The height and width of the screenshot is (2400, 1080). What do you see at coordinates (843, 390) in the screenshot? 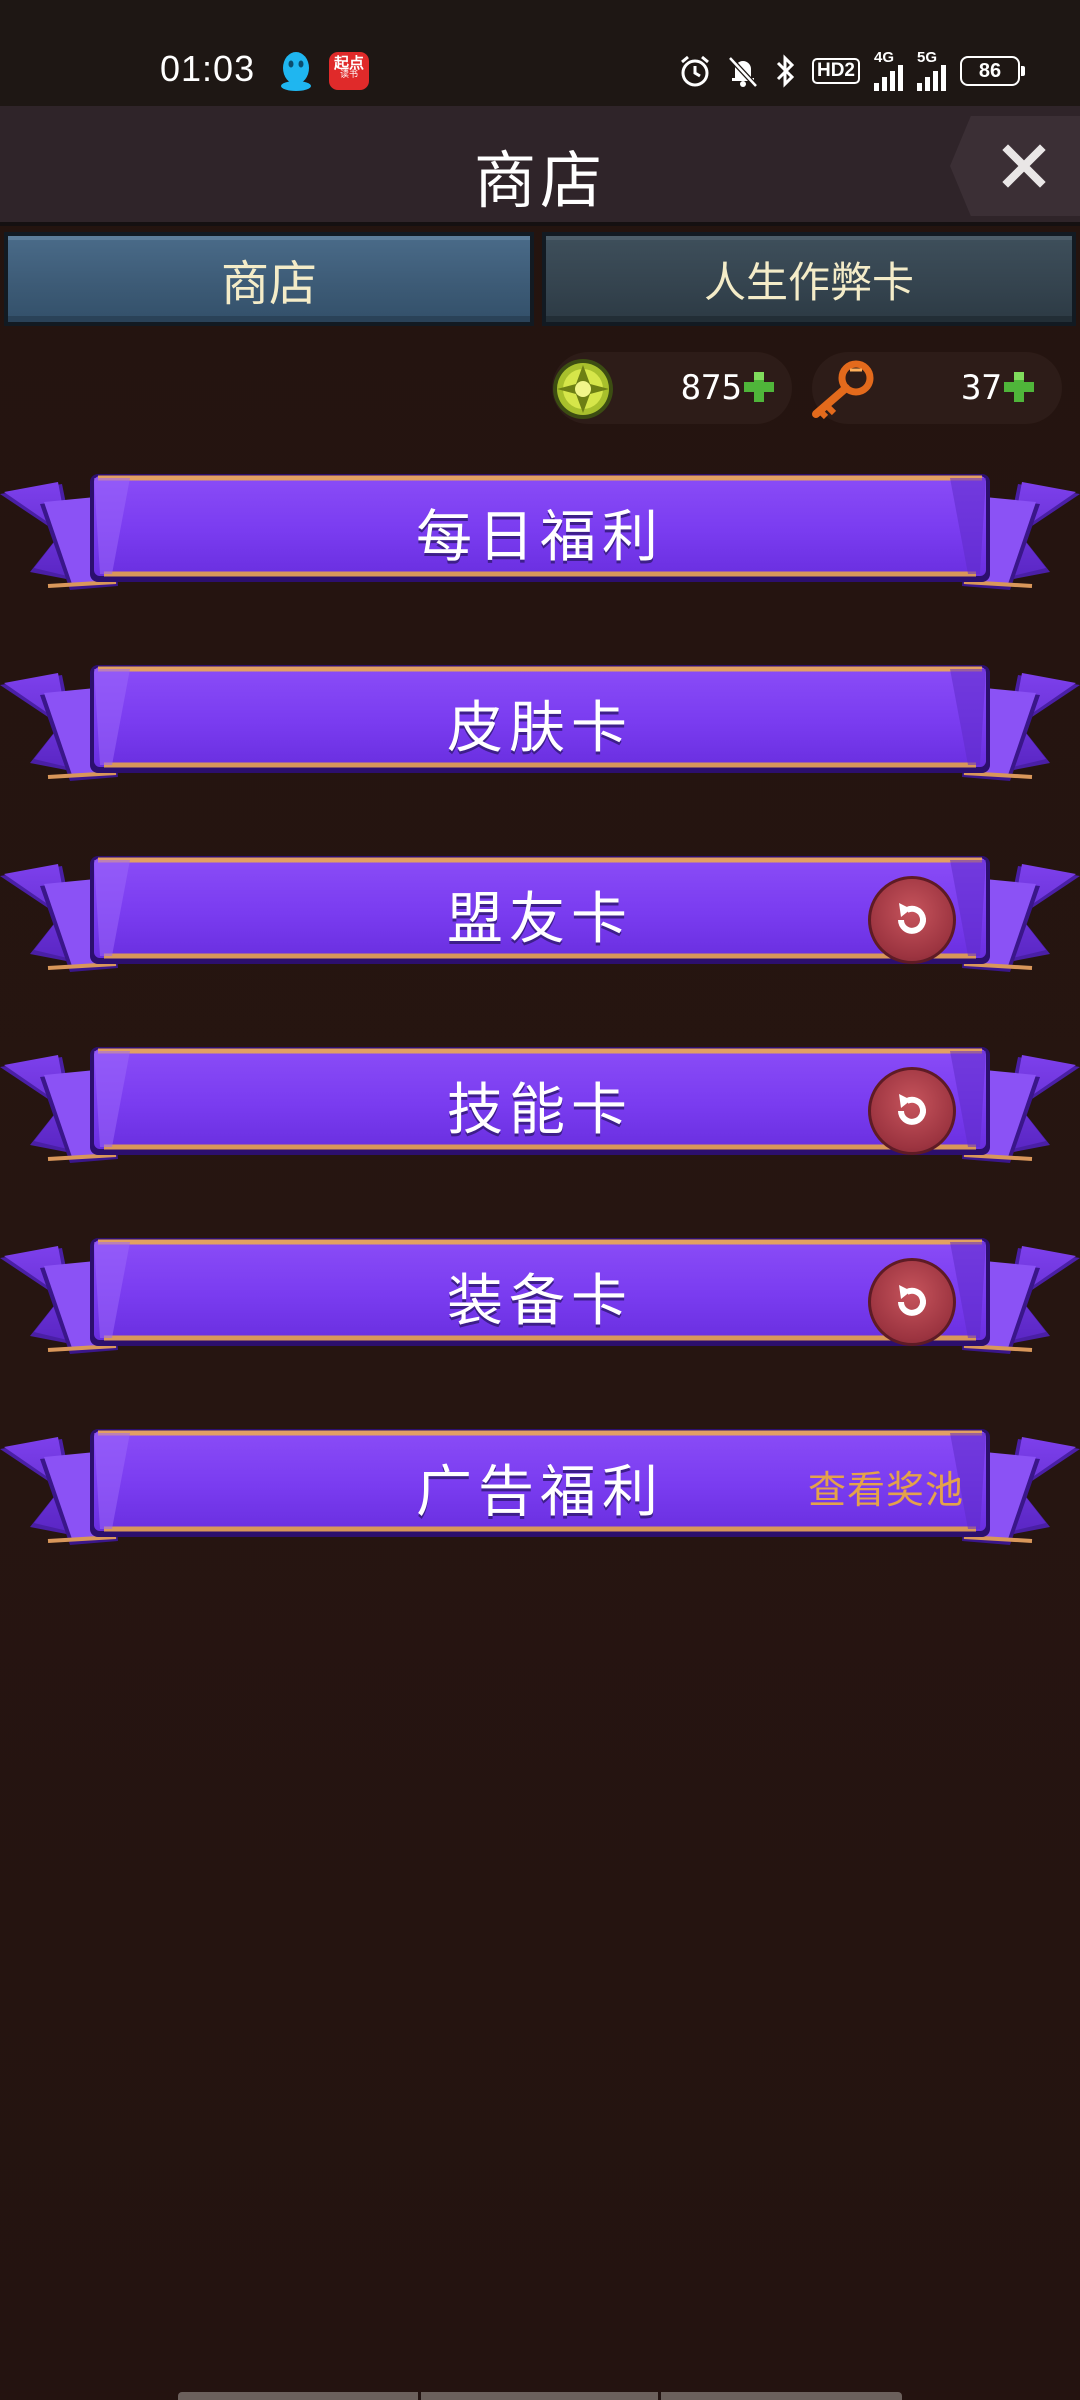
I see `key-icon` at bounding box center [843, 390].